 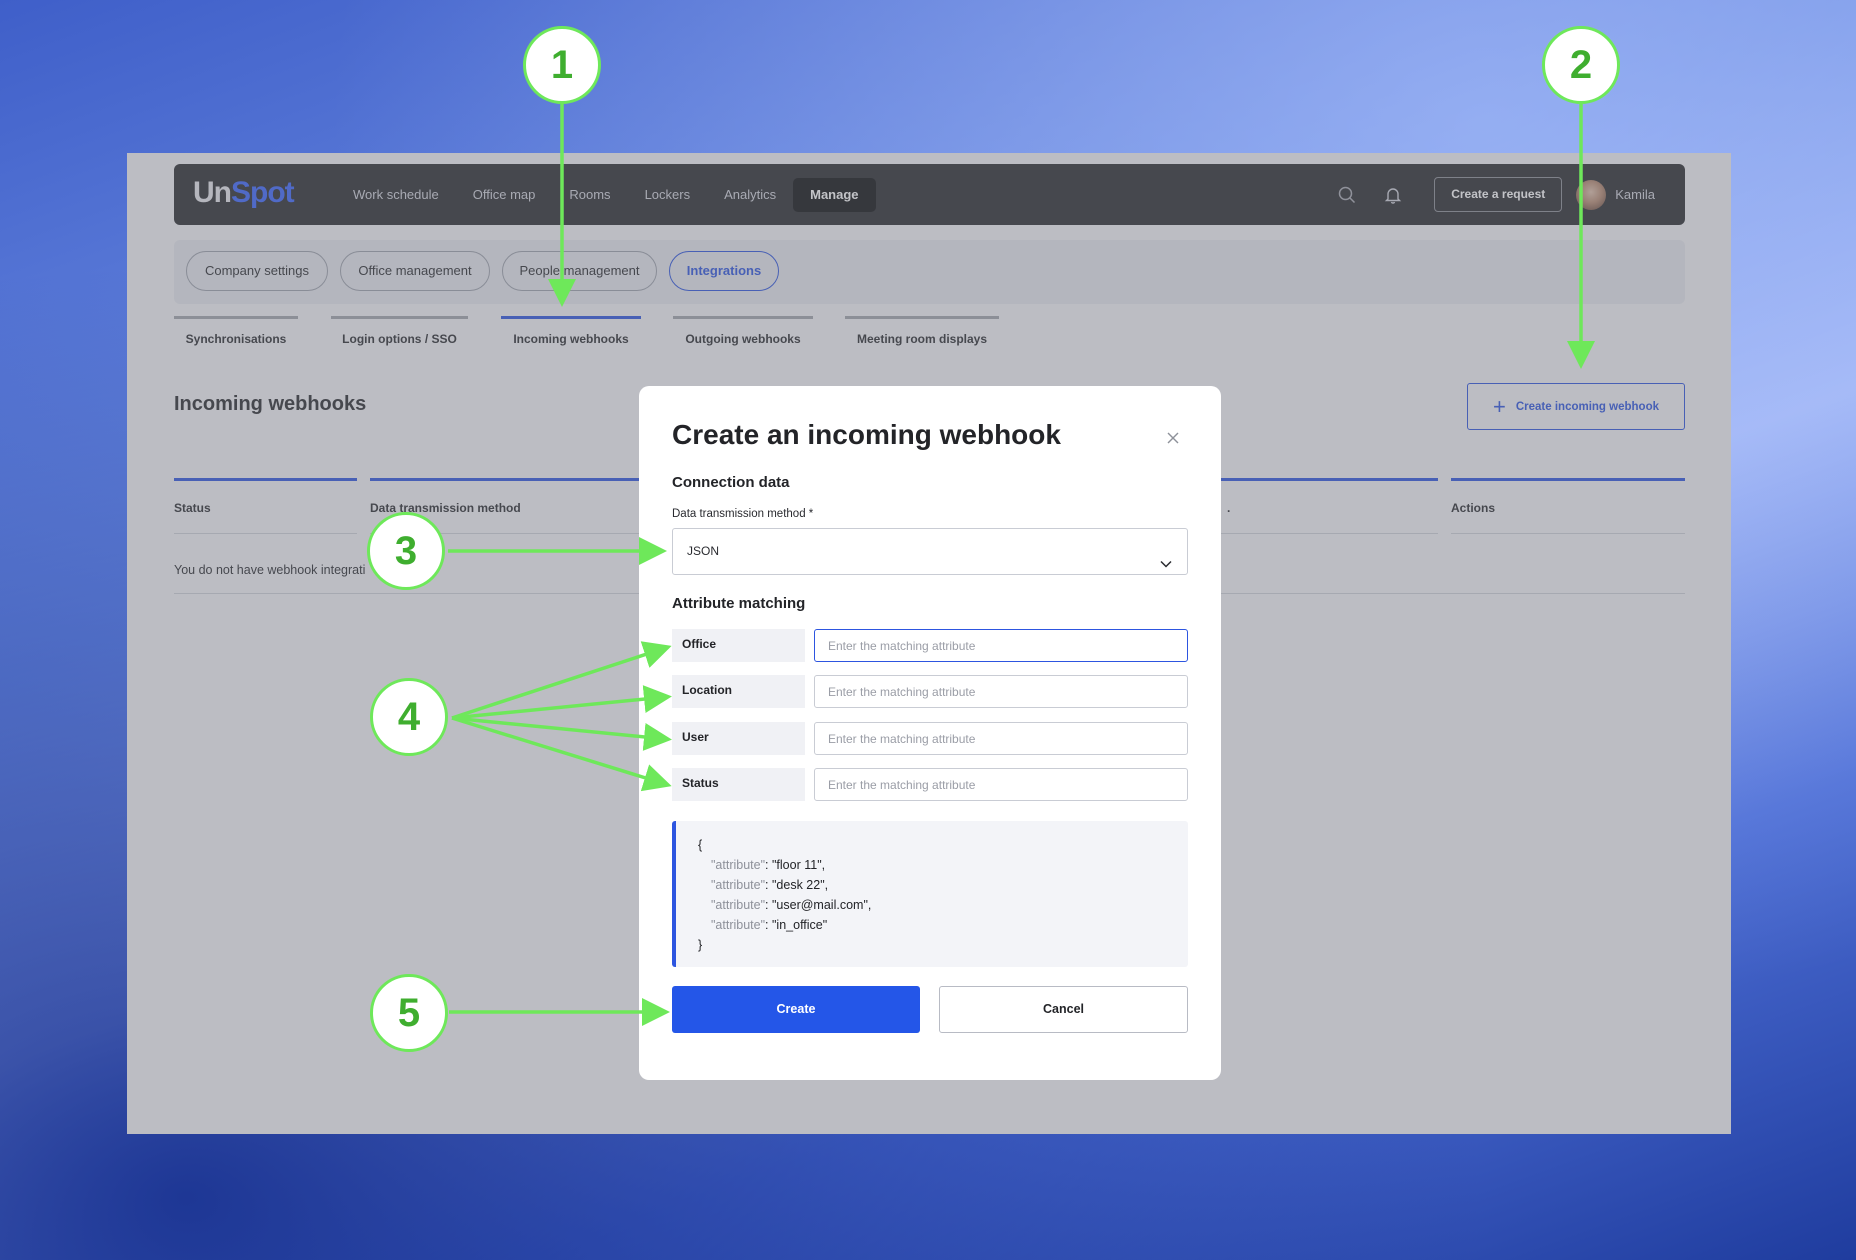 I want to click on attr-label-office: Office, so click(x=738, y=645).